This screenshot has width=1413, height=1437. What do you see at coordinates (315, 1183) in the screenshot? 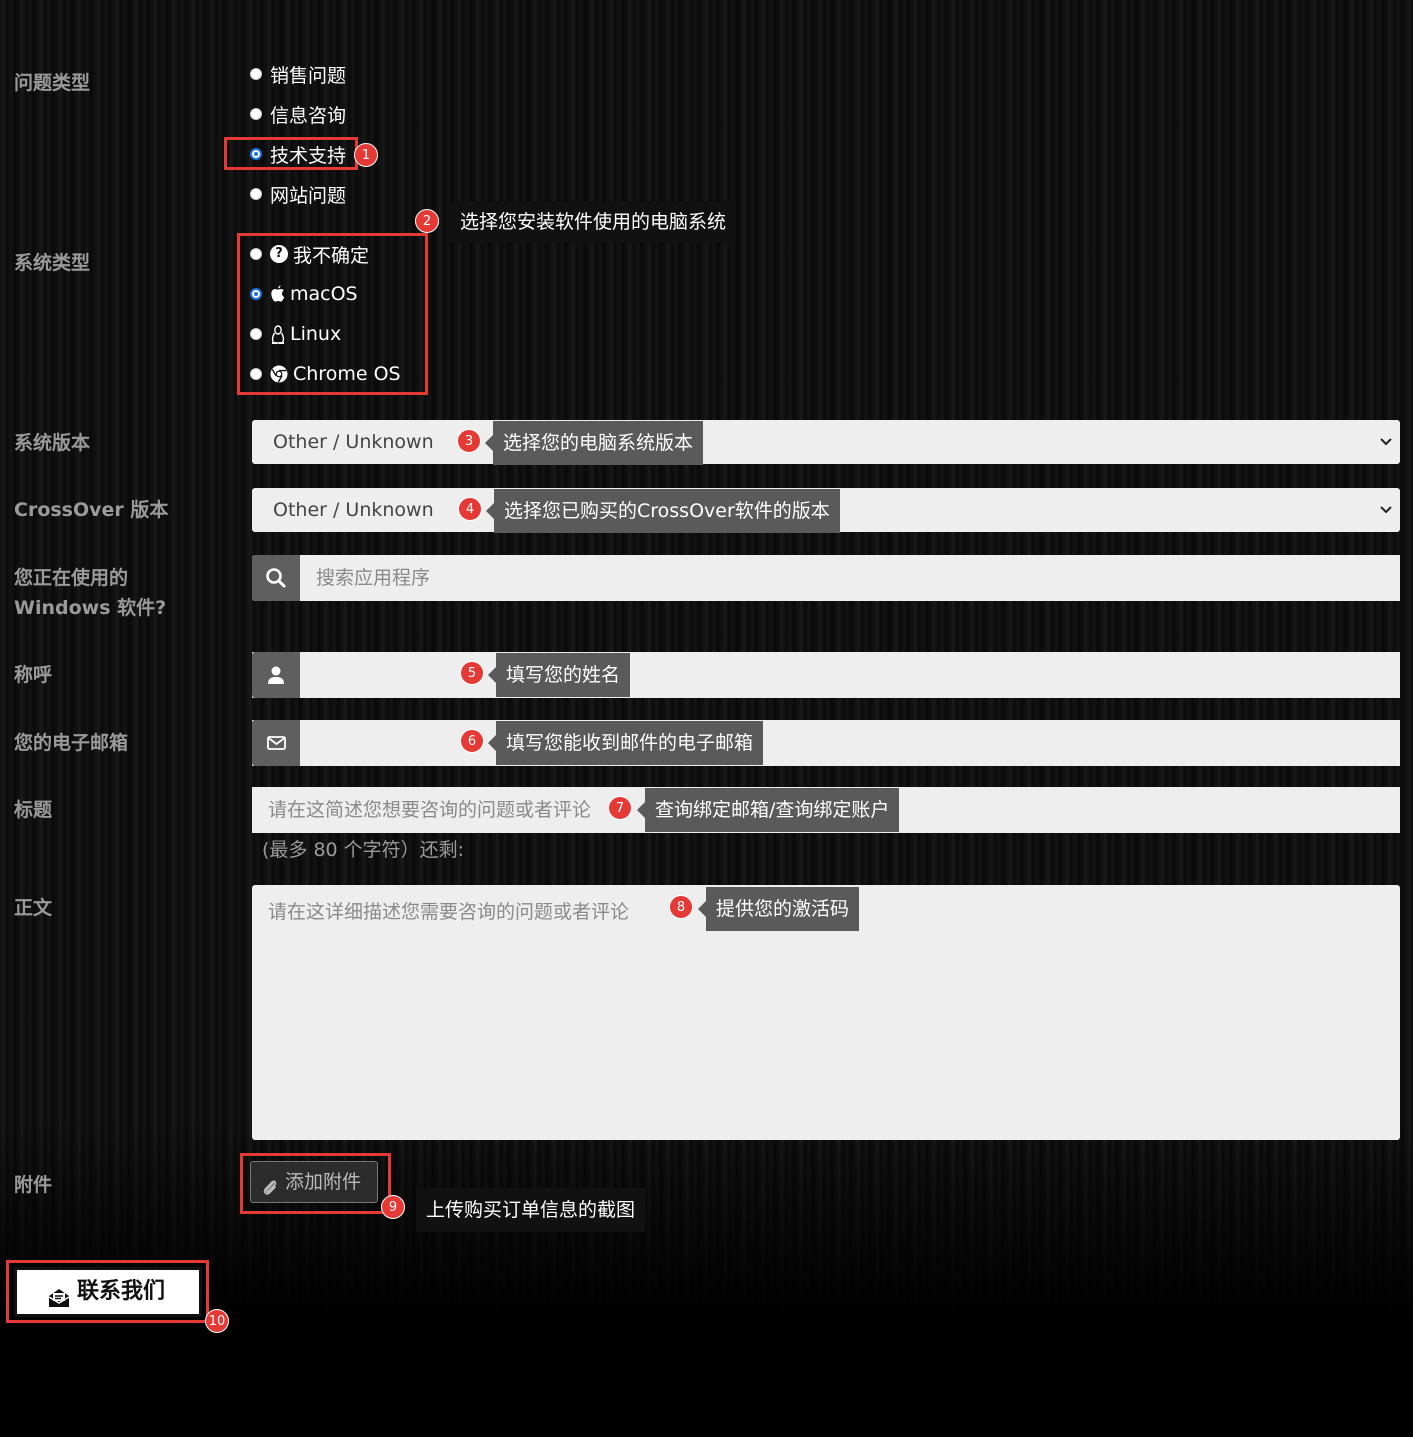
I see `highlight-attachment` at bounding box center [315, 1183].